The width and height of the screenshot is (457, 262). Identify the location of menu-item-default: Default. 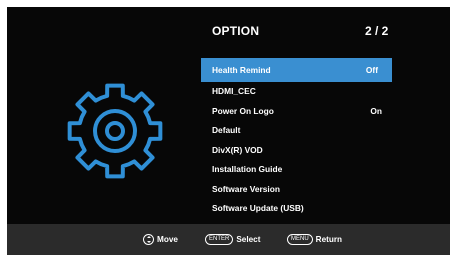
(296, 131).